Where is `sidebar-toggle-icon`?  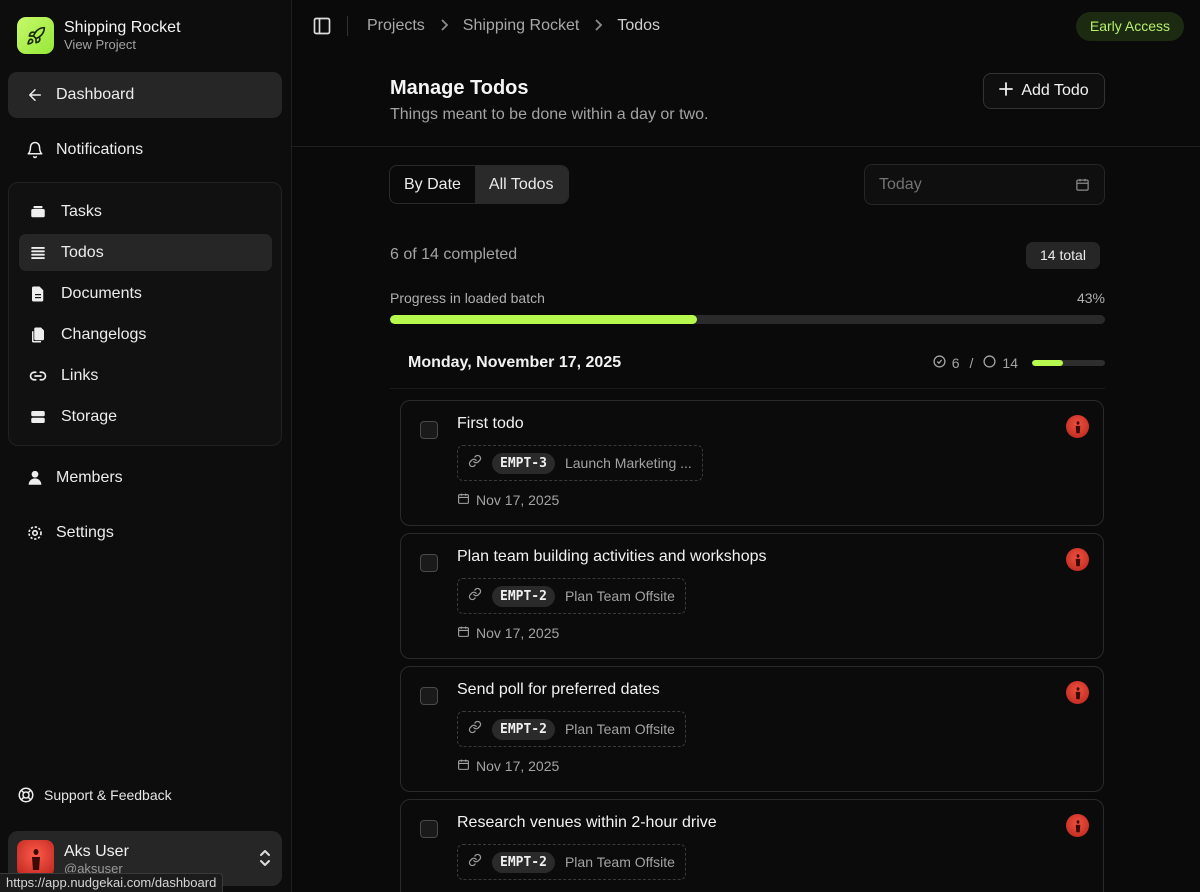 sidebar-toggle-icon is located at coordinates (322, 26).